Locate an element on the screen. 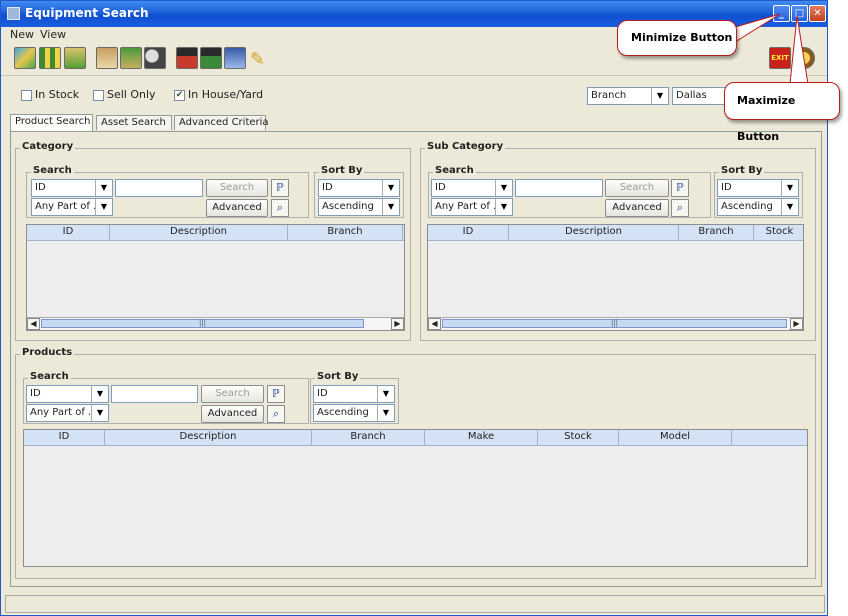  minimize-button-callout: Minimize Button is located at coordinates (677, 38).